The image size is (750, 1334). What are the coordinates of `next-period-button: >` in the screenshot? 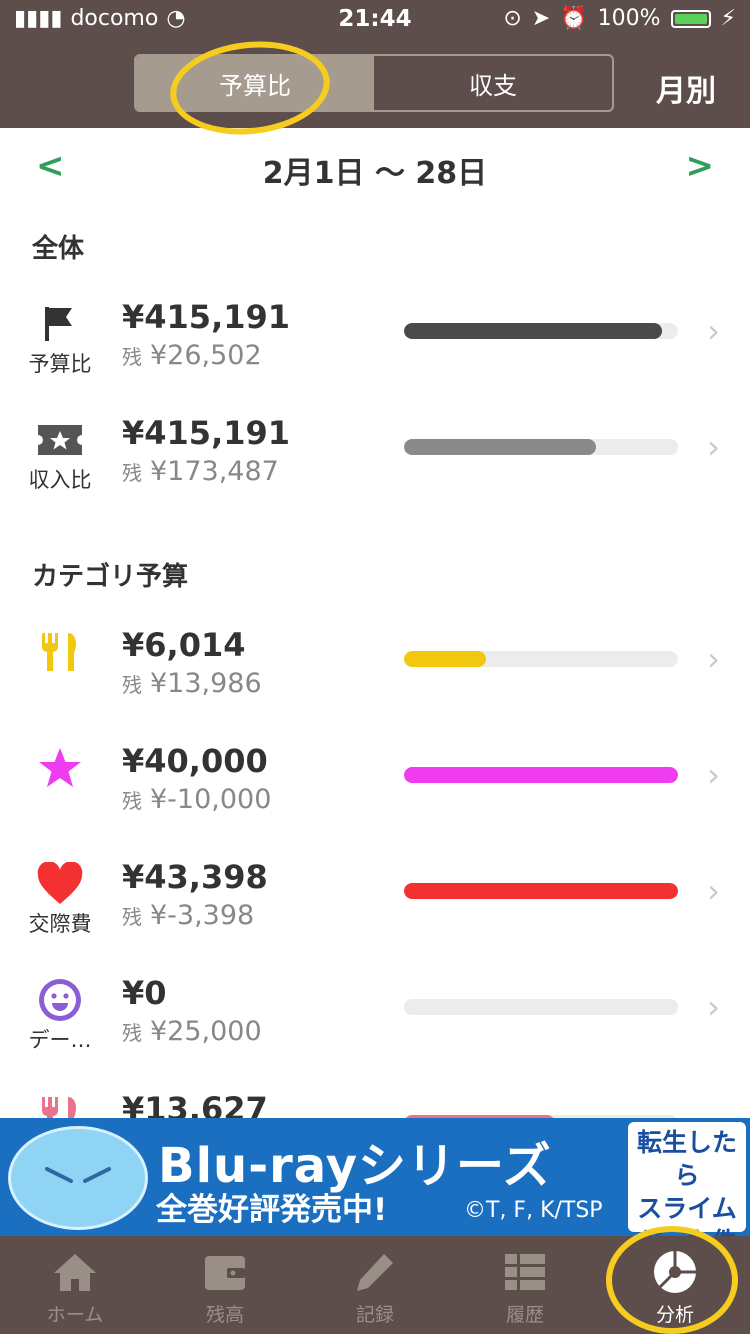 It's located at (700, 166).